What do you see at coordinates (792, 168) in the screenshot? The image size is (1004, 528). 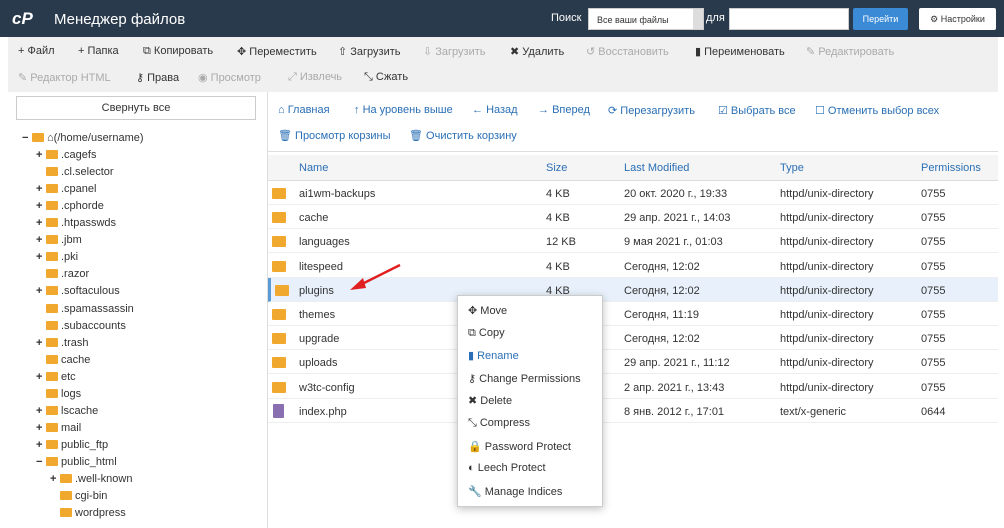 I see `column-header: Type` at bounding box center [792, 168].